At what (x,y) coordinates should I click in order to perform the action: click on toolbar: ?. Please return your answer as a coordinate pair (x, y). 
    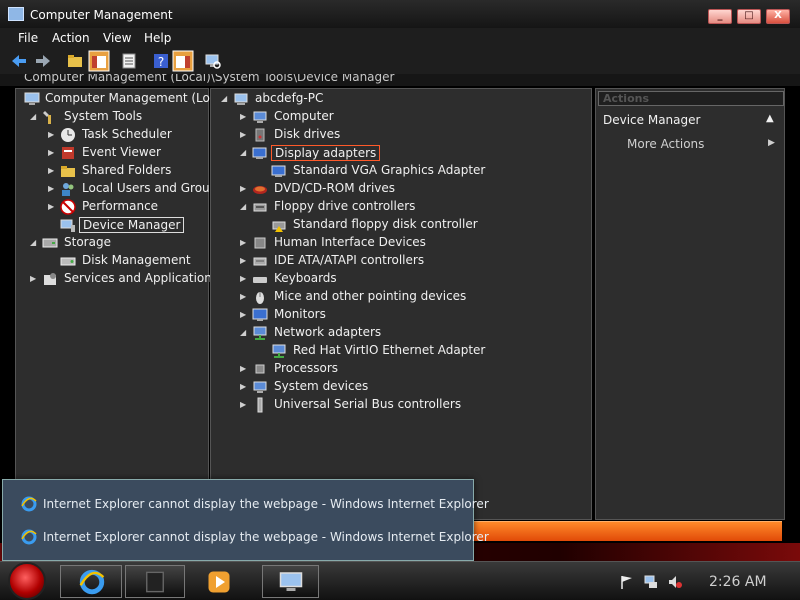
    Looking at the image, I should click on (400, 61).